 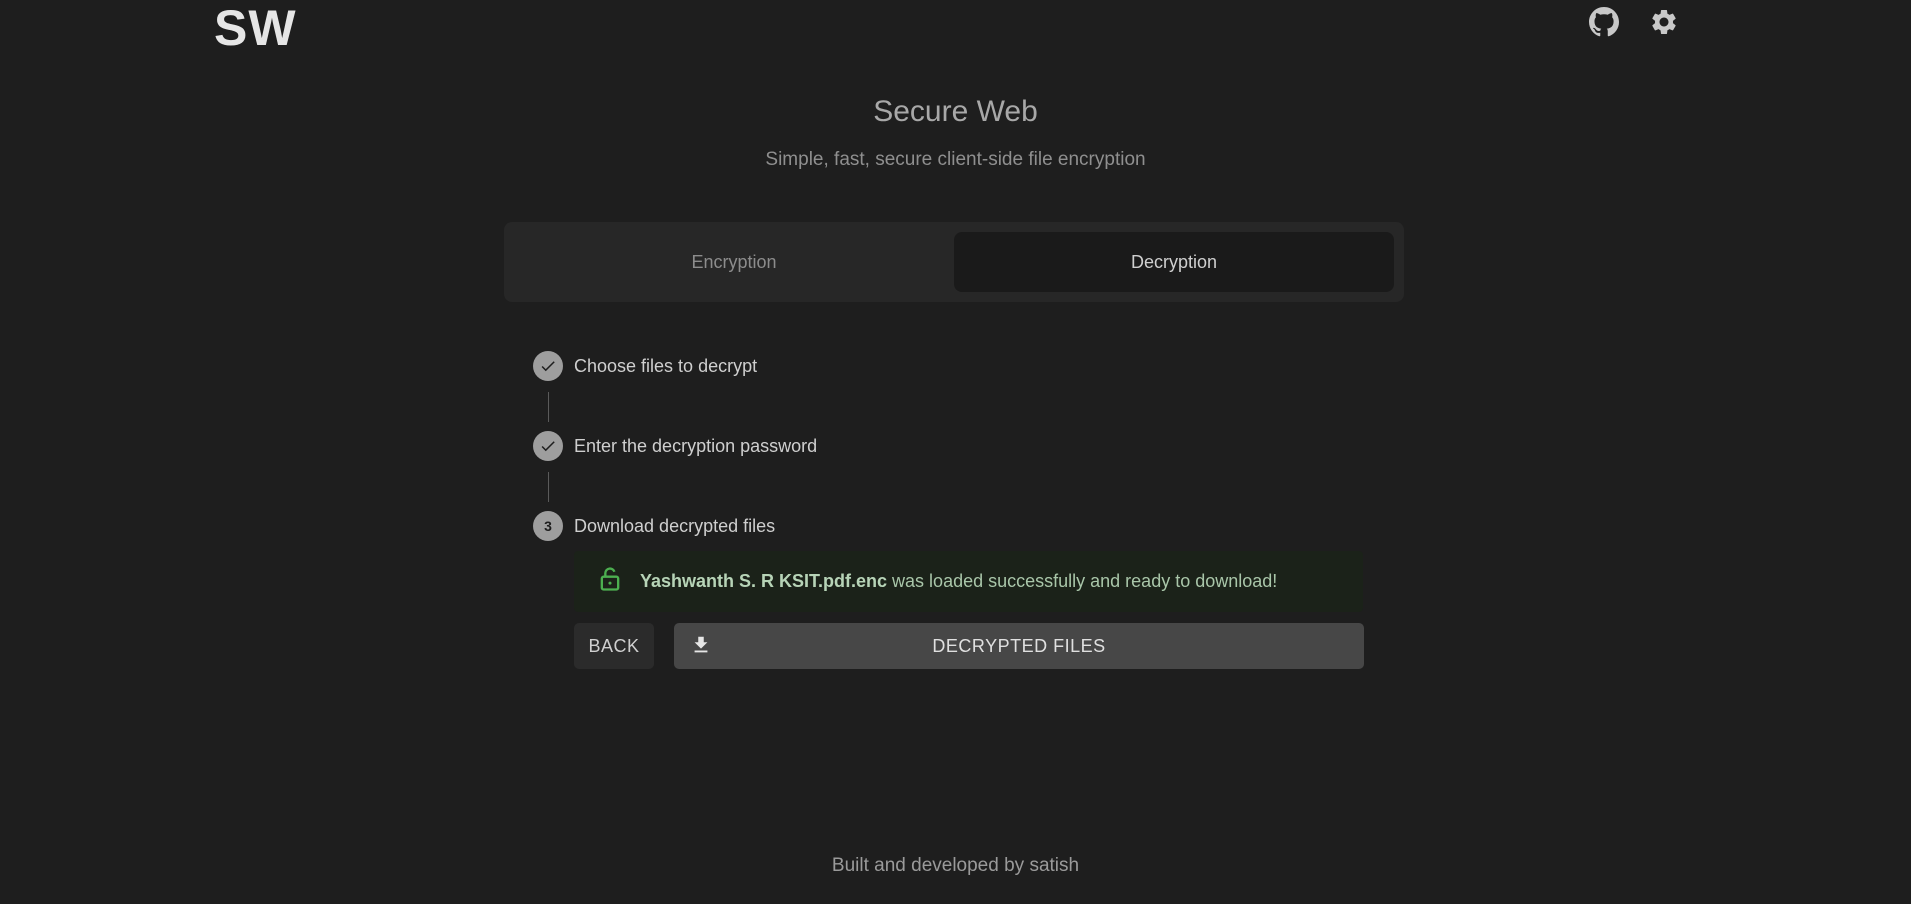 I want to click on step-choose-files: Choose files to decrypt, so click(x=645, y=366).